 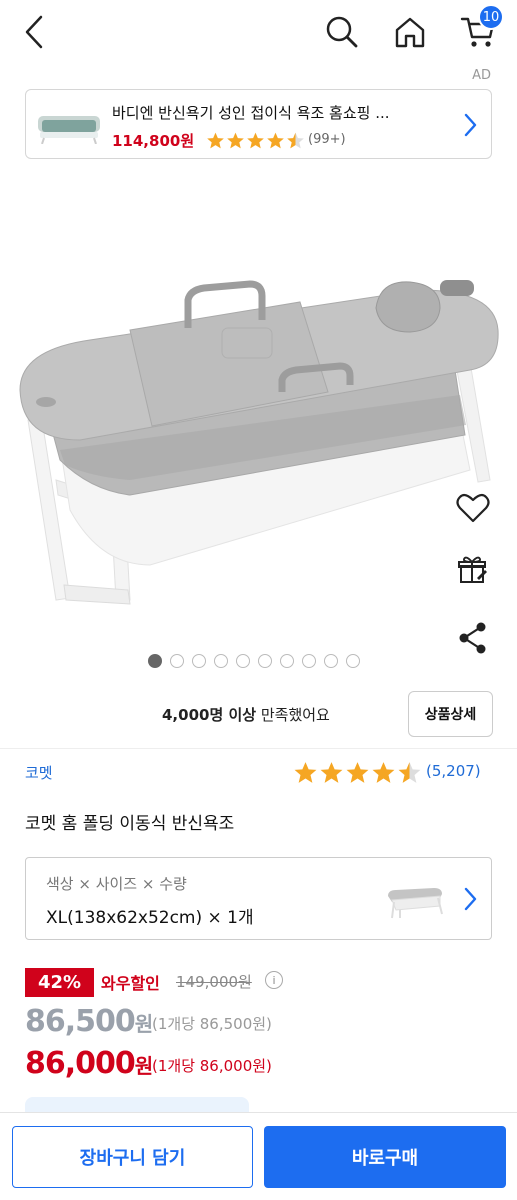 What do you see at coordinates (39, 772) in the screenshot?
I see `brand-link: 코멧` at bounding box center [39, 772].